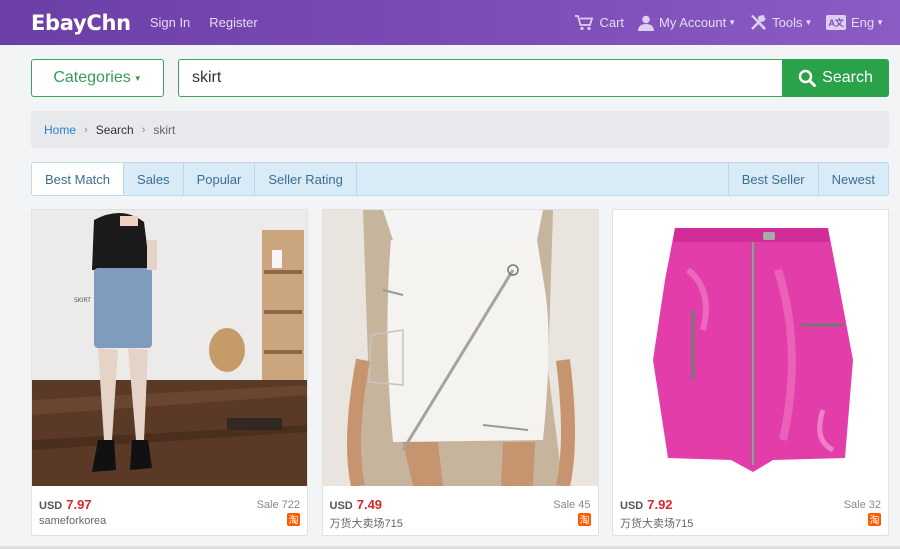 Image resolution: width=900 pixels, height=549 pixels. I want to click on sort-tab-sales: Sales, so click(154, 179).